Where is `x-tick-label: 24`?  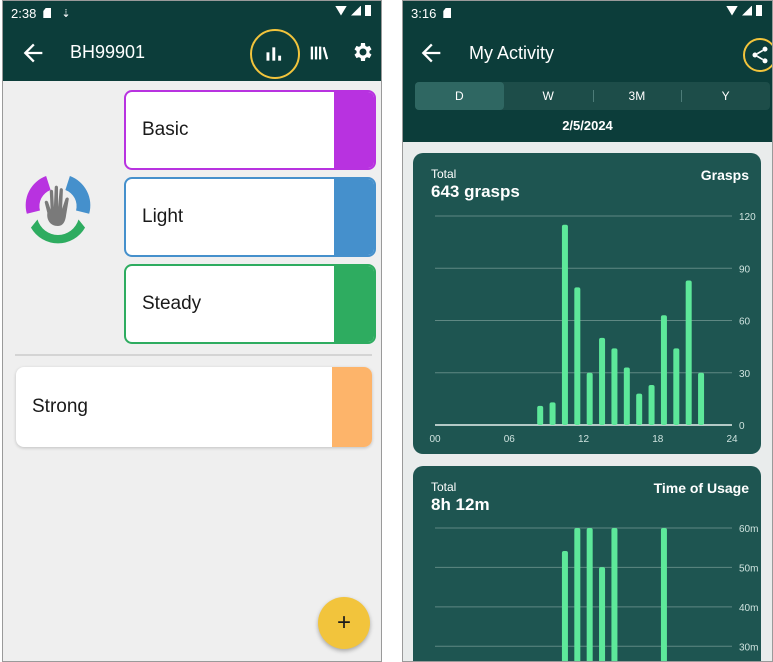 x-tick-label: 24 is located at coordinates (732, 439).